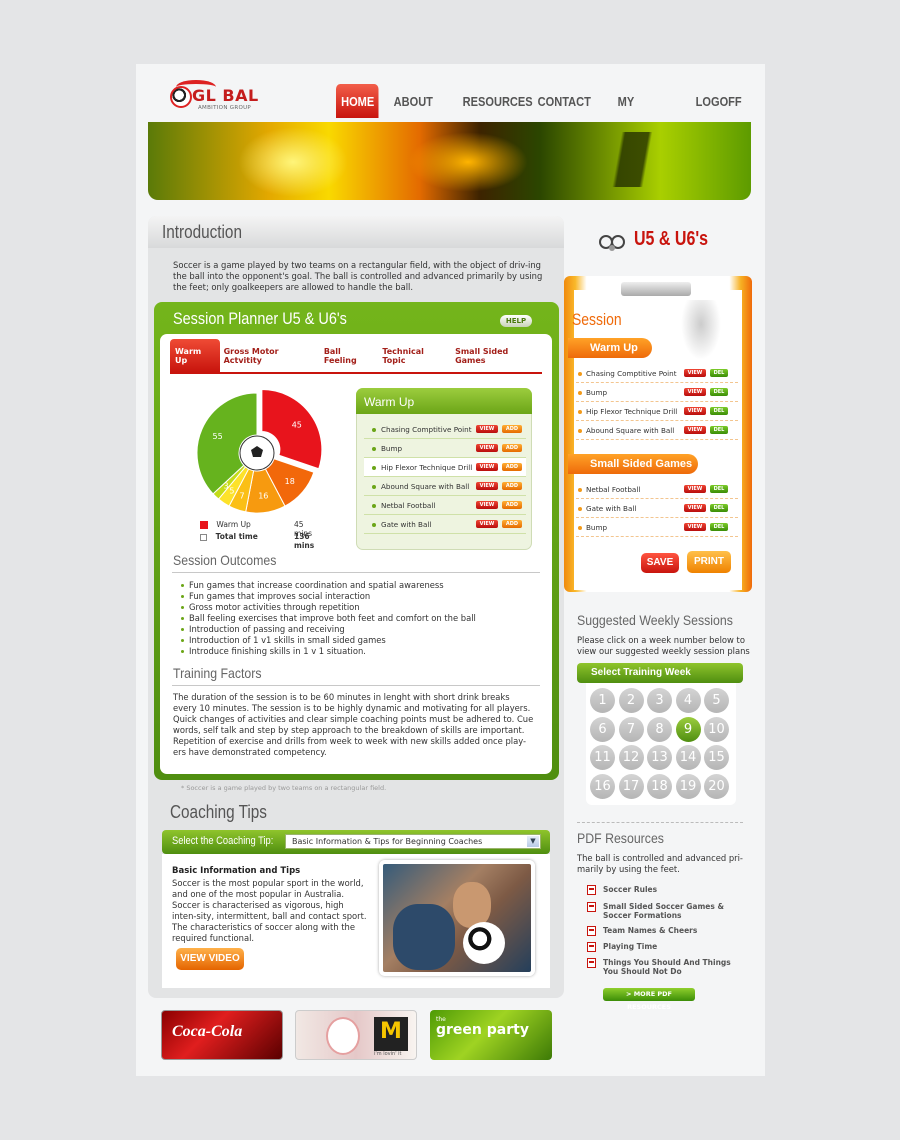  I want to click on ad-green-party: the green party, so click(491, 1035).